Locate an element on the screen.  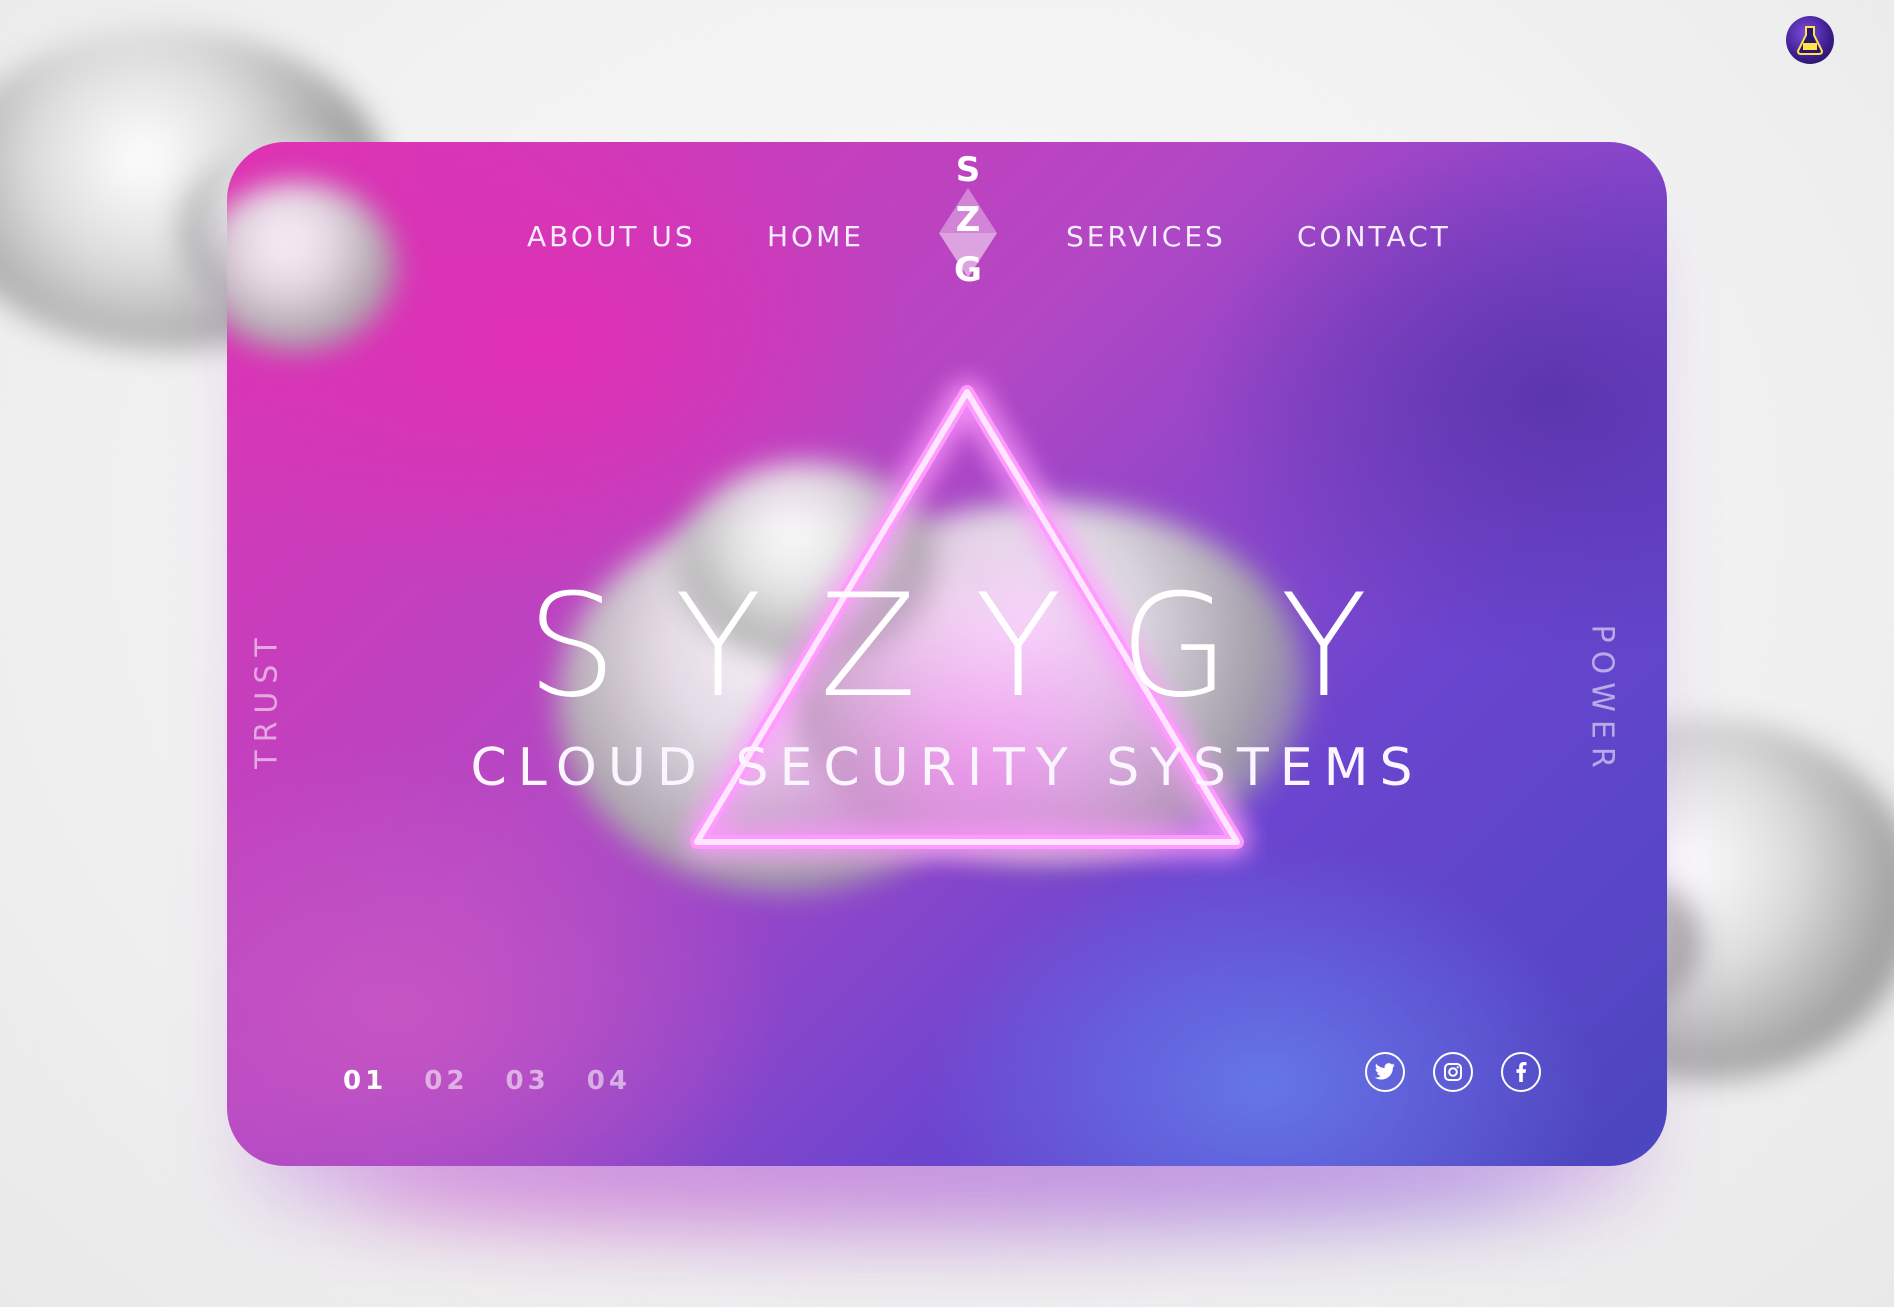
facebook-icon is located at coordinates (1521, 1072).